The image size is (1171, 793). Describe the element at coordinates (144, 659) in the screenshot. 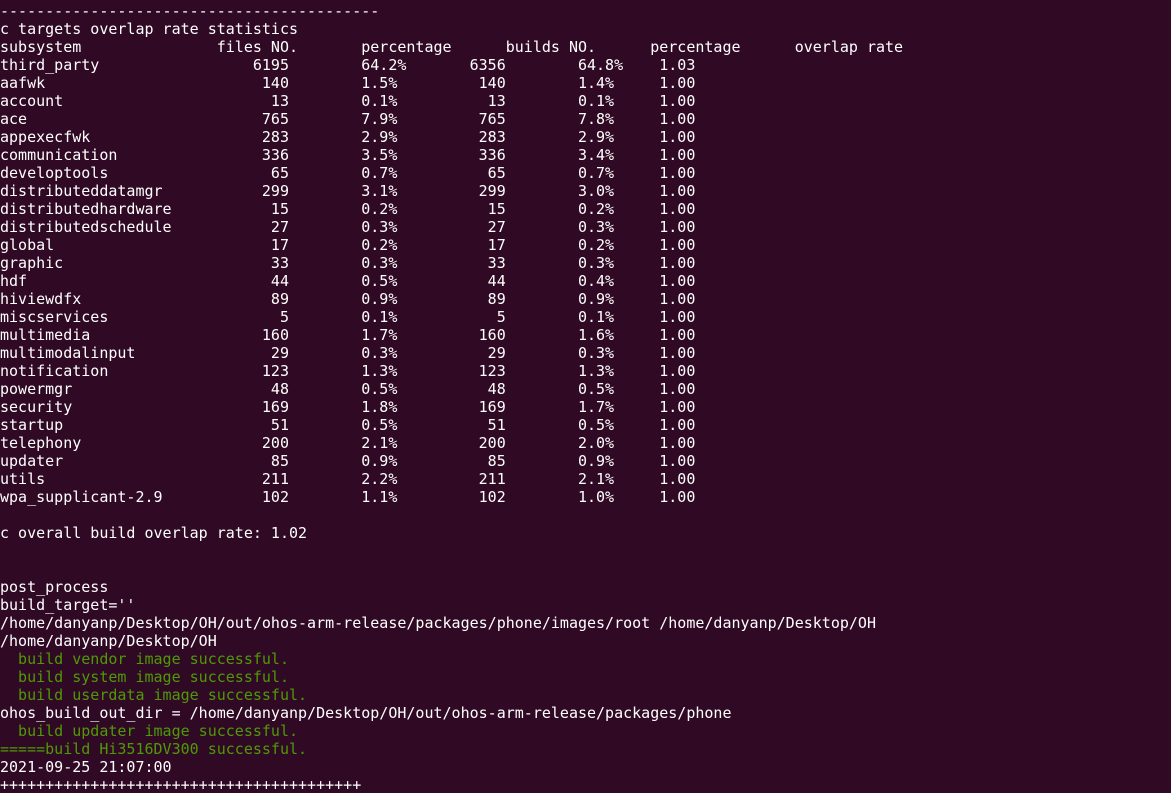

I see `build-success-line: build vendor image successful.` at that location.